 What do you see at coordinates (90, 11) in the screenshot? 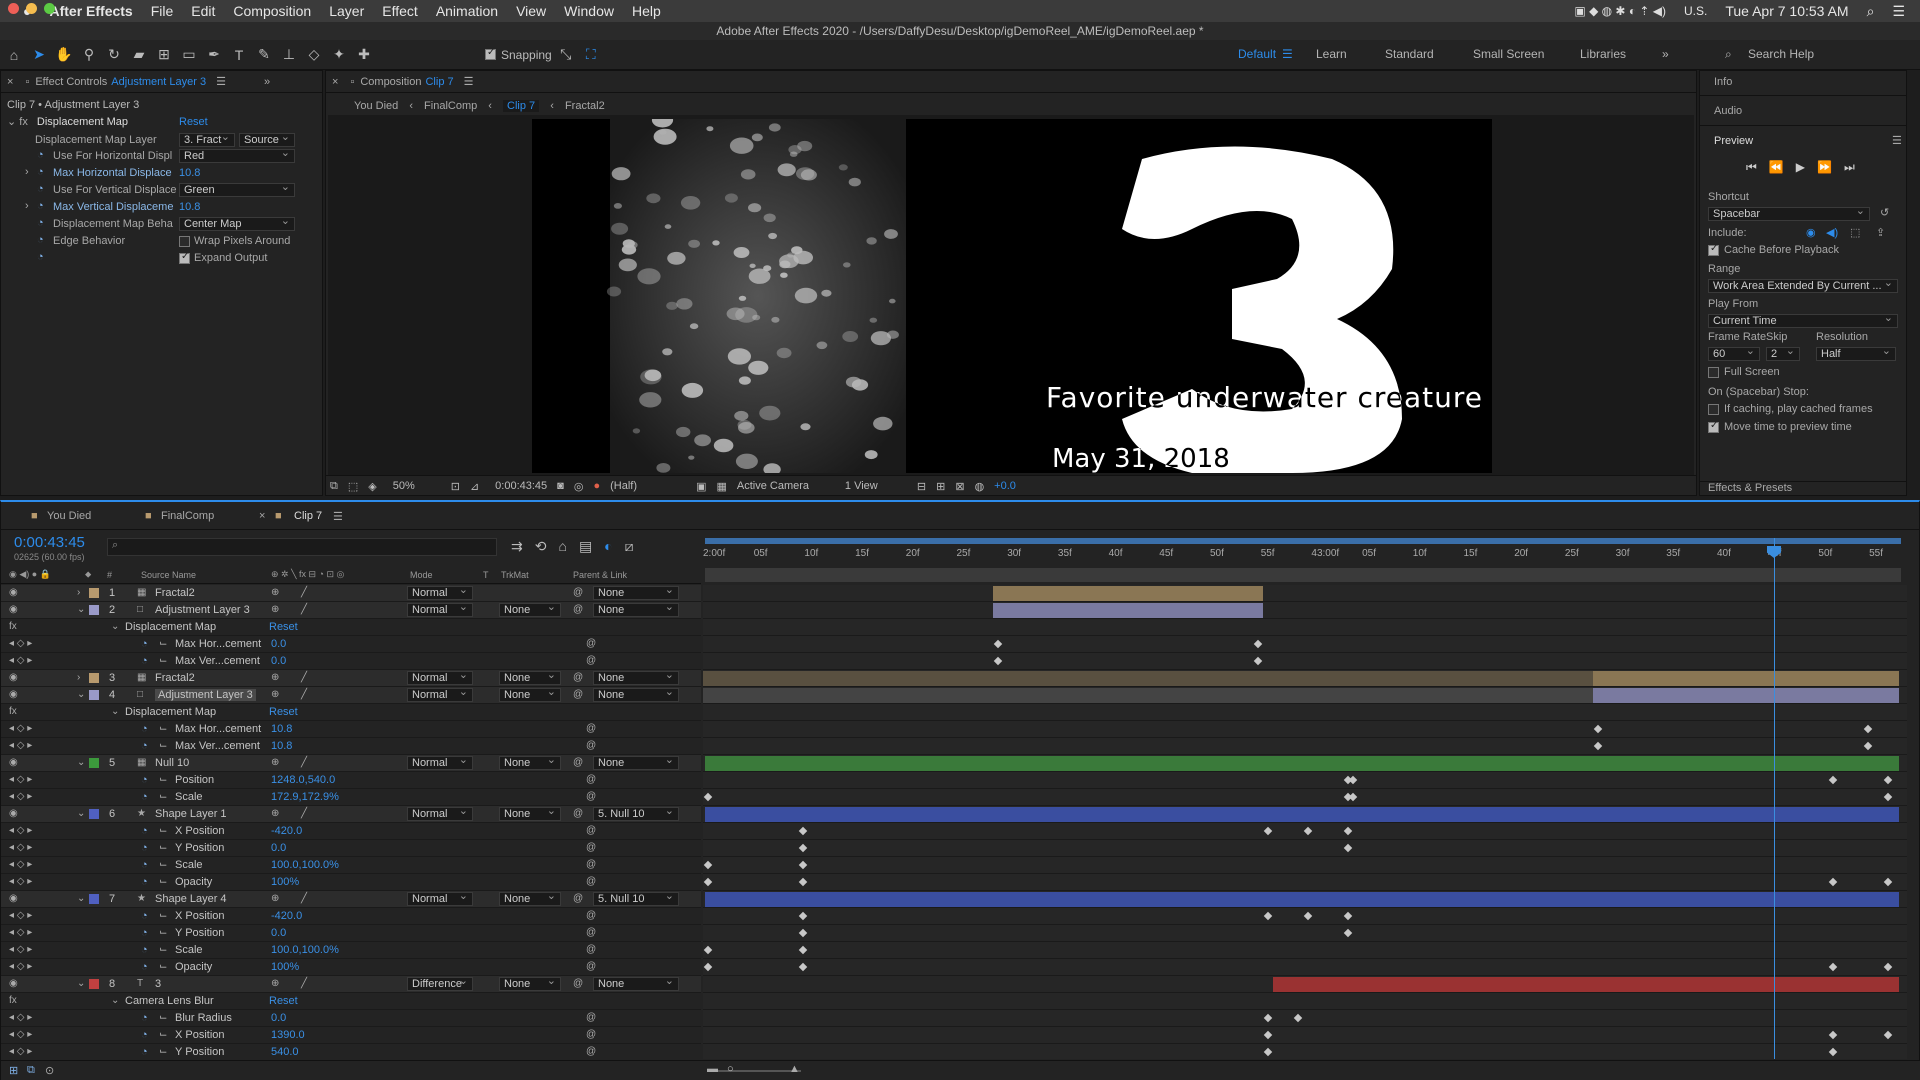
I see `app-menu: After Effects` at bounding box center [90, 11].